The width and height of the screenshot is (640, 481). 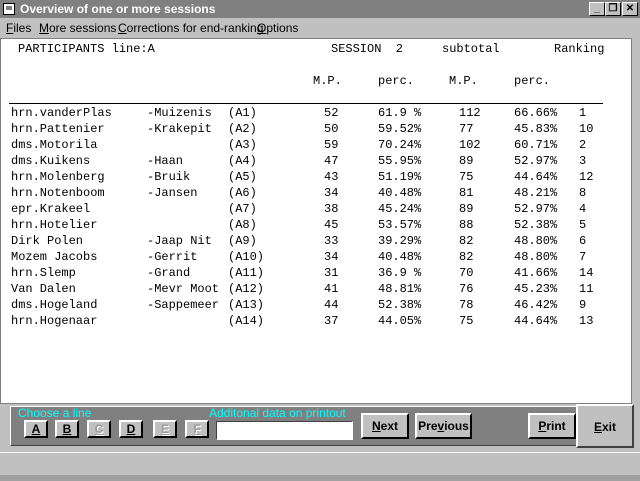 What do you see at coordinates (311, 274) in the screenshot?
I see `table-row: hrn.Slemp -Grand (A11) 31 36.9 % 70 41.66% 14` at bounding box center [311, 274].